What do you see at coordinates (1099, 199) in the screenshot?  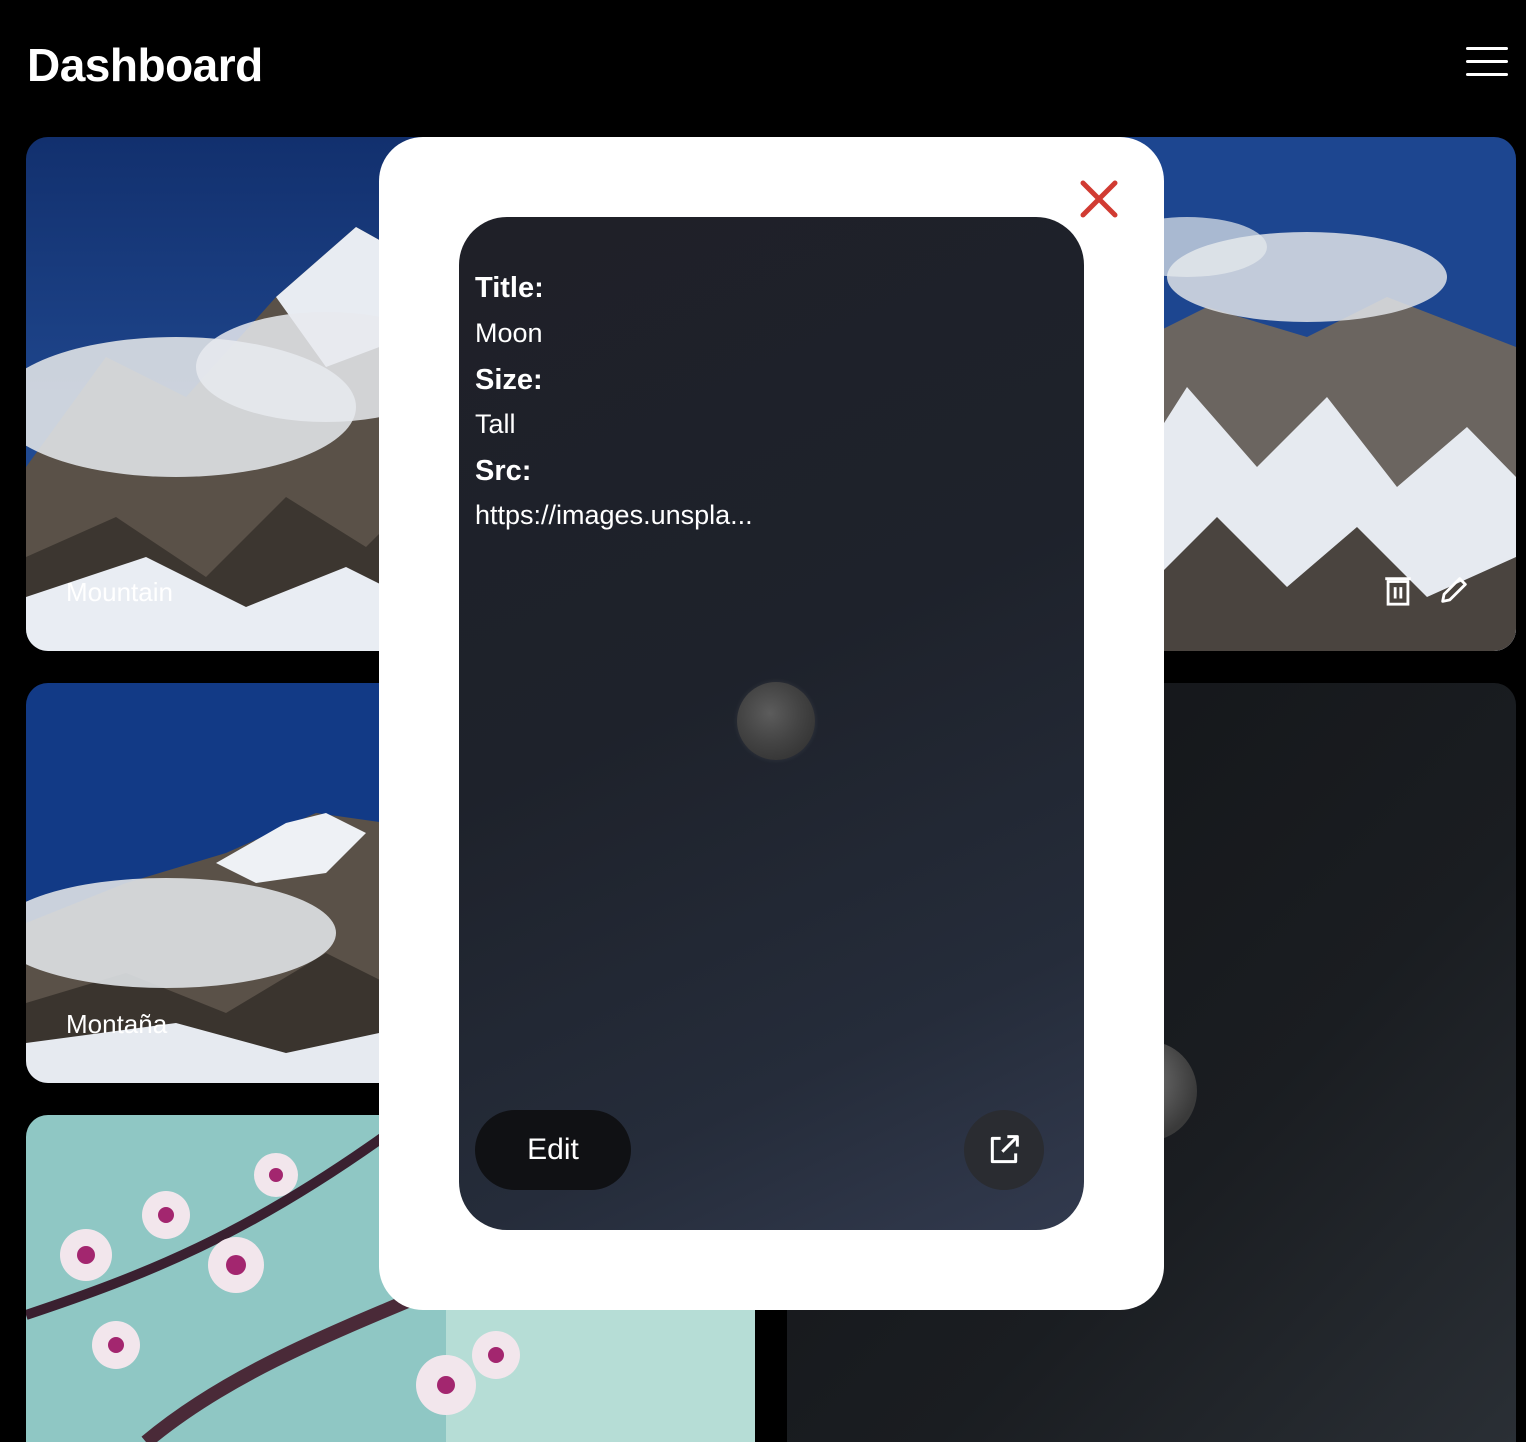 I see `close-icon` at bounding box center [1099, 199].